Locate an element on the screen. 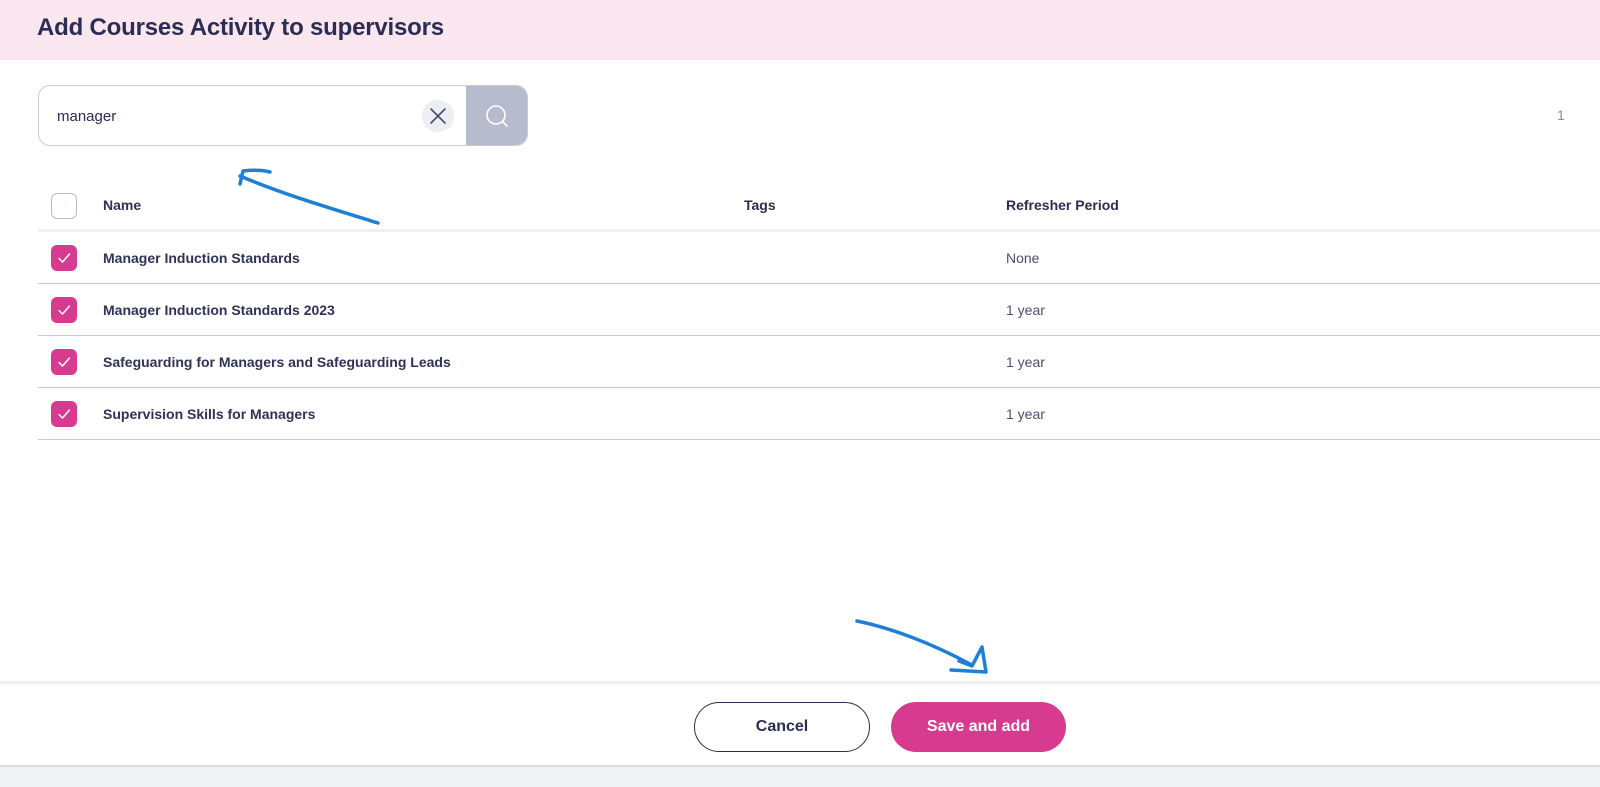 The width and height of the screenshot is (1600, 787). table-row: Supervision Skills for Managers 1 year is located at coordinates (819, 414).